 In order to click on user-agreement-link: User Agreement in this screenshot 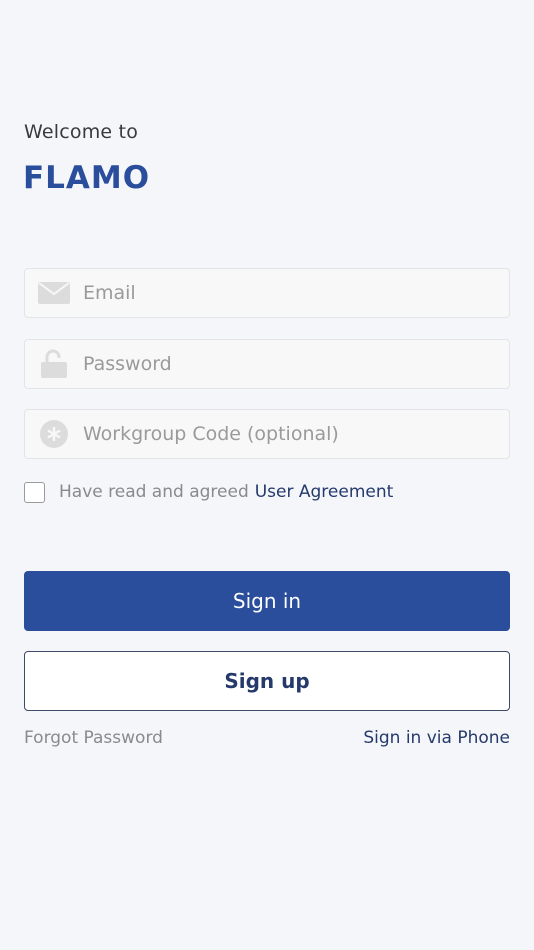, I will do `click(324, 492)`.